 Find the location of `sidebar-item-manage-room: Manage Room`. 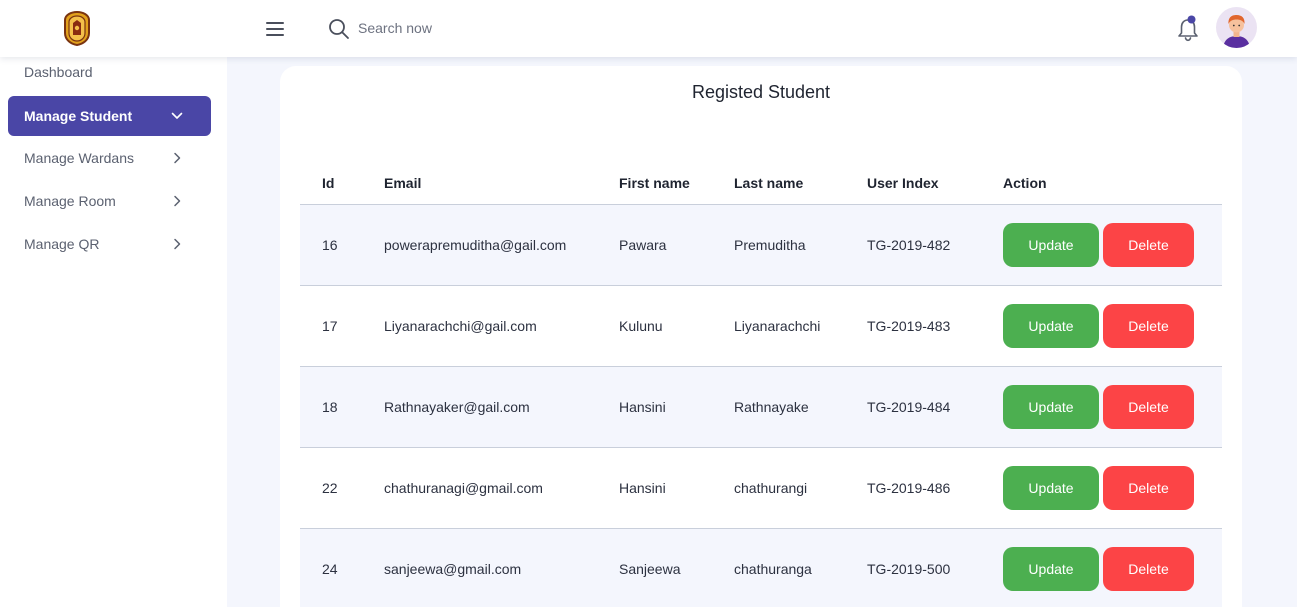

sidebar-item-manage-room: Manage Room is located at coordinates (109, 201).